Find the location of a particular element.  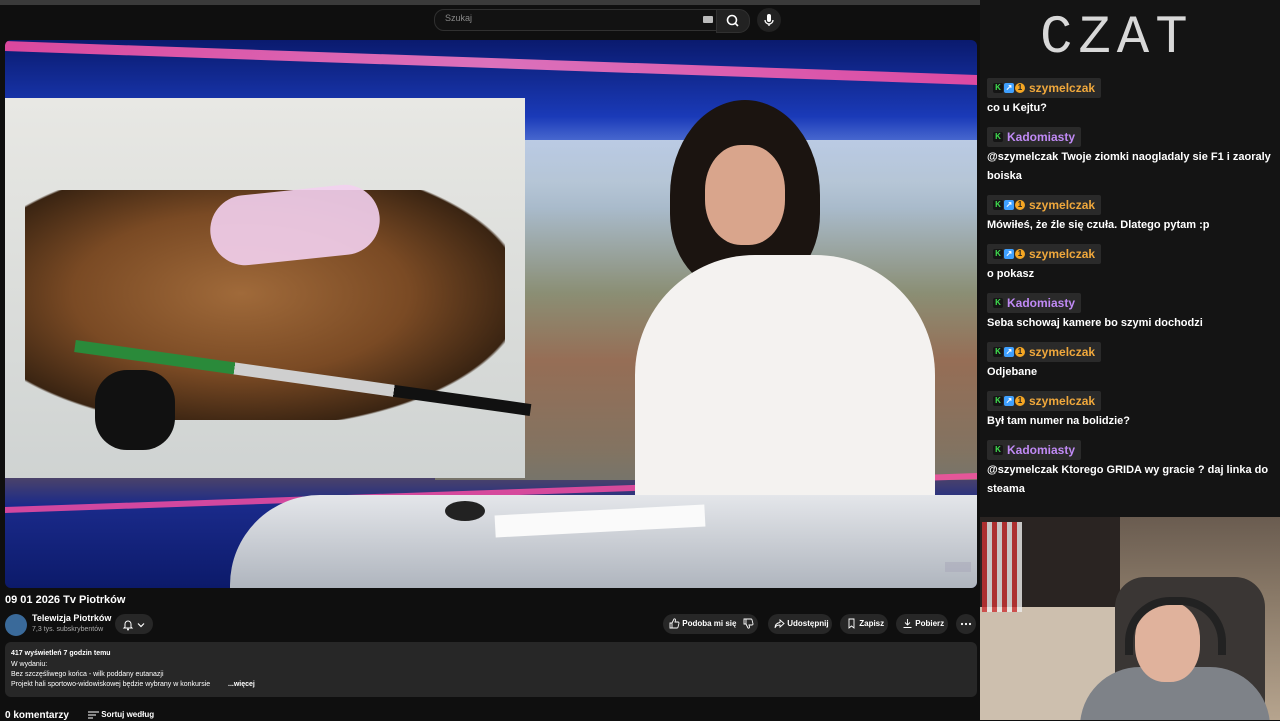

channel-name: Telewizja Piotrków is located at coordinates (71, 618).